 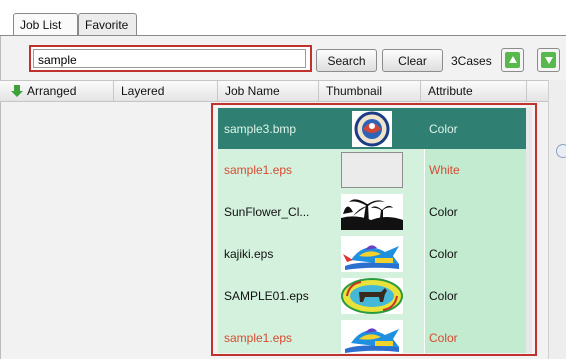 I want to click on column-label: Arranged, so click(x=52, y=91).